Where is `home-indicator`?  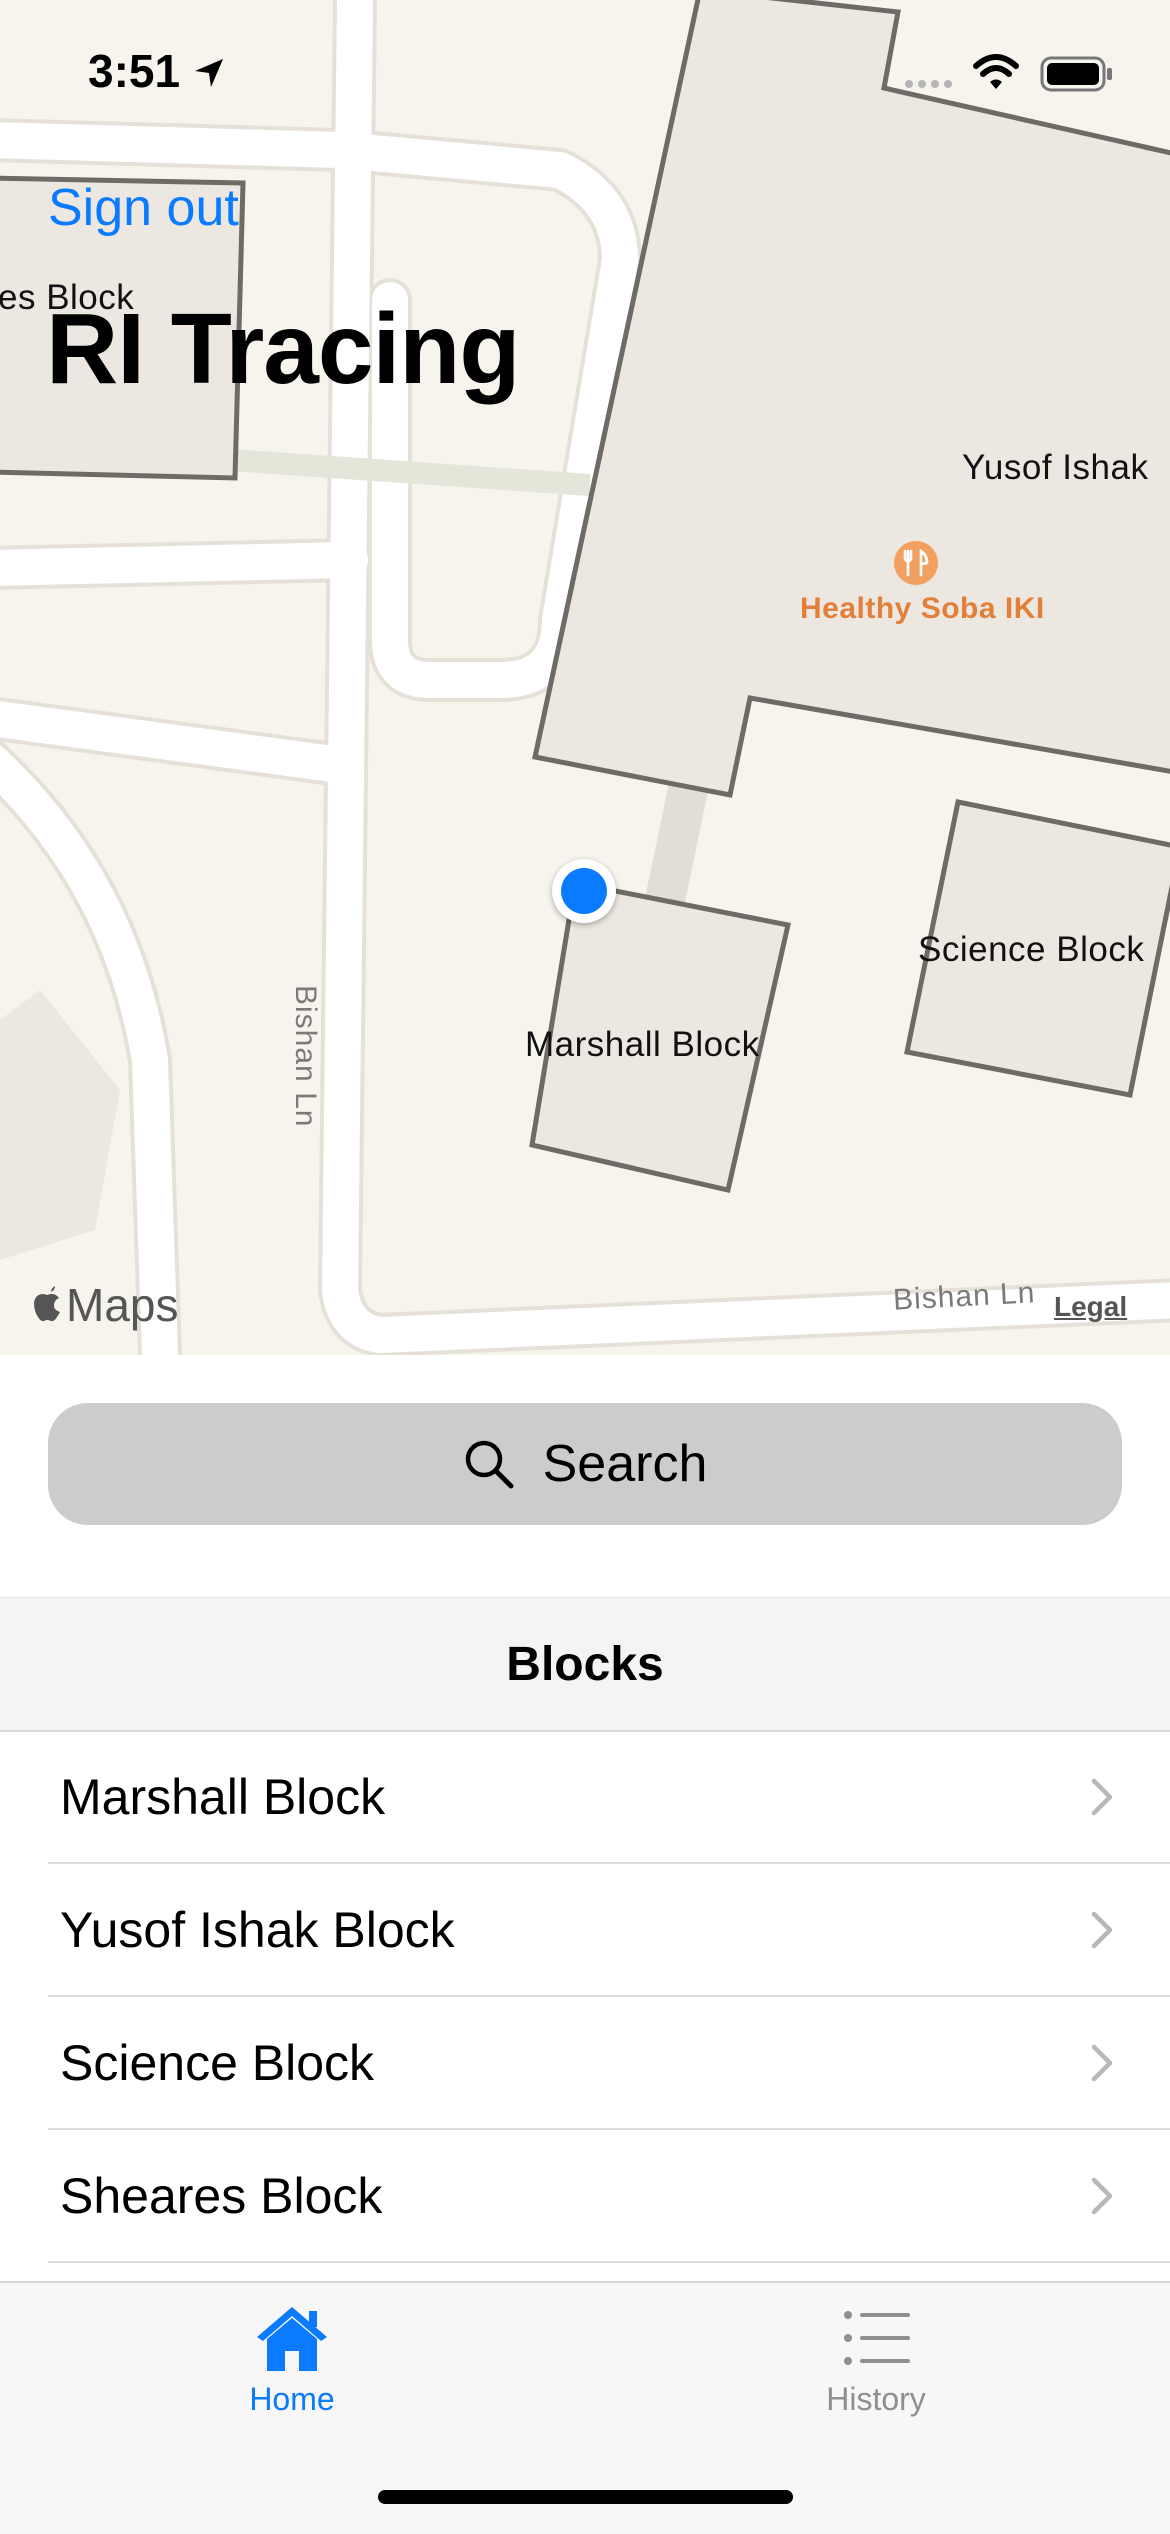 home-indicator is located at coordinates (585, 2497).